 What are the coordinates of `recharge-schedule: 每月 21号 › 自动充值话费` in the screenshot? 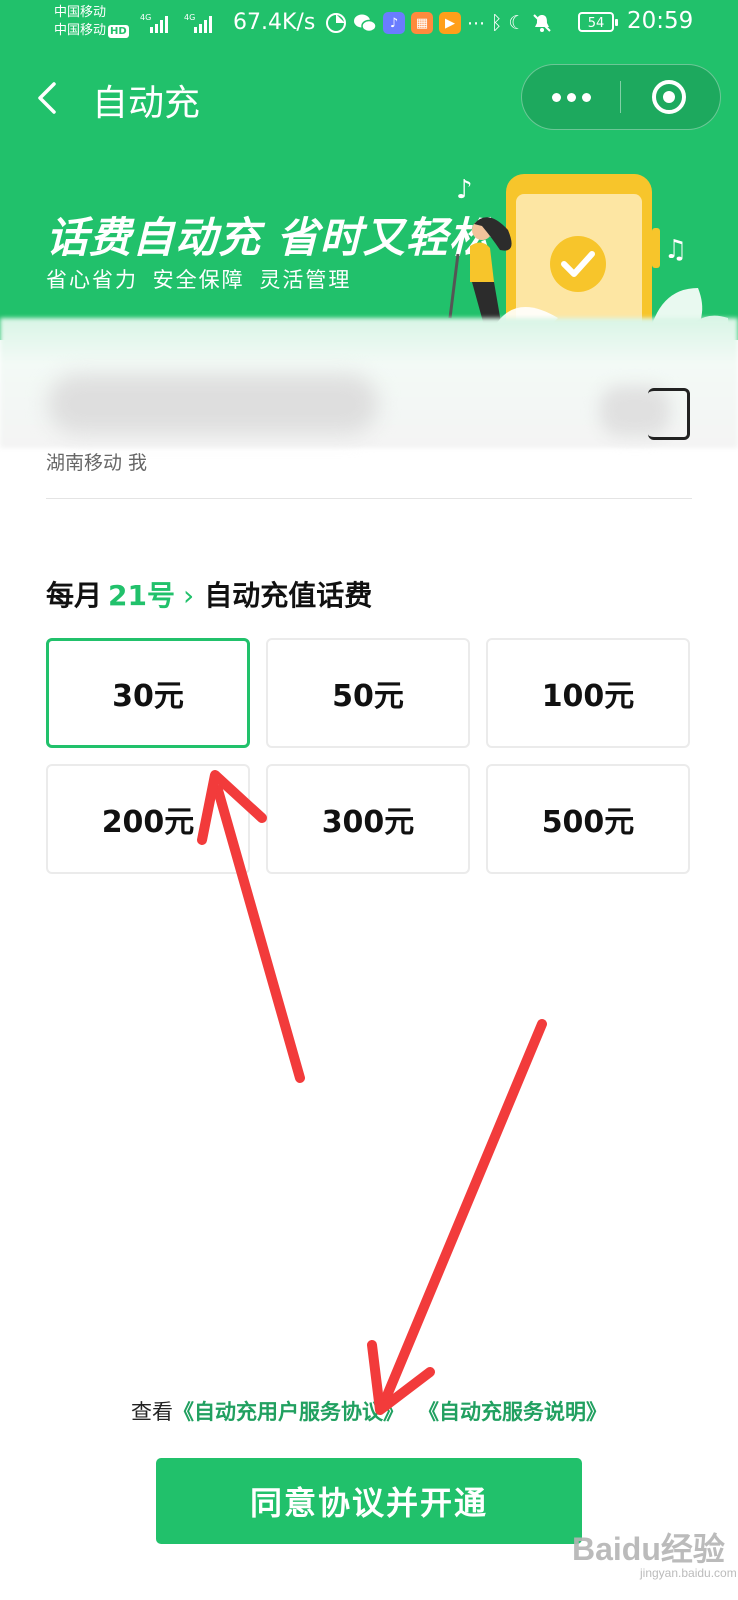 It's located at (209, 594).